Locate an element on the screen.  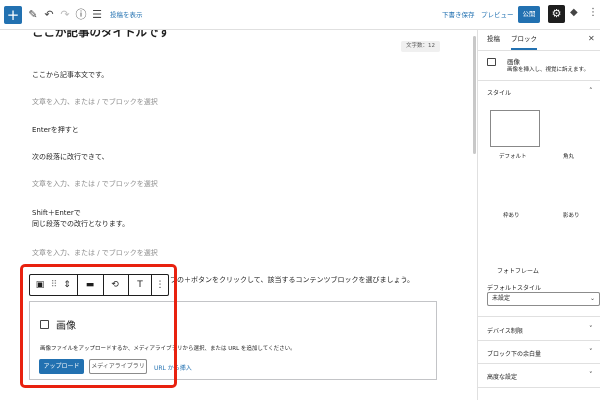
top-toolbar: + ✎ ↶ ↷ ⓘ ☰ 投稿を表示 下書き保存 プレビュー 公開 ⚙ ◆ ⋮ is located at coordinates (300, 15).